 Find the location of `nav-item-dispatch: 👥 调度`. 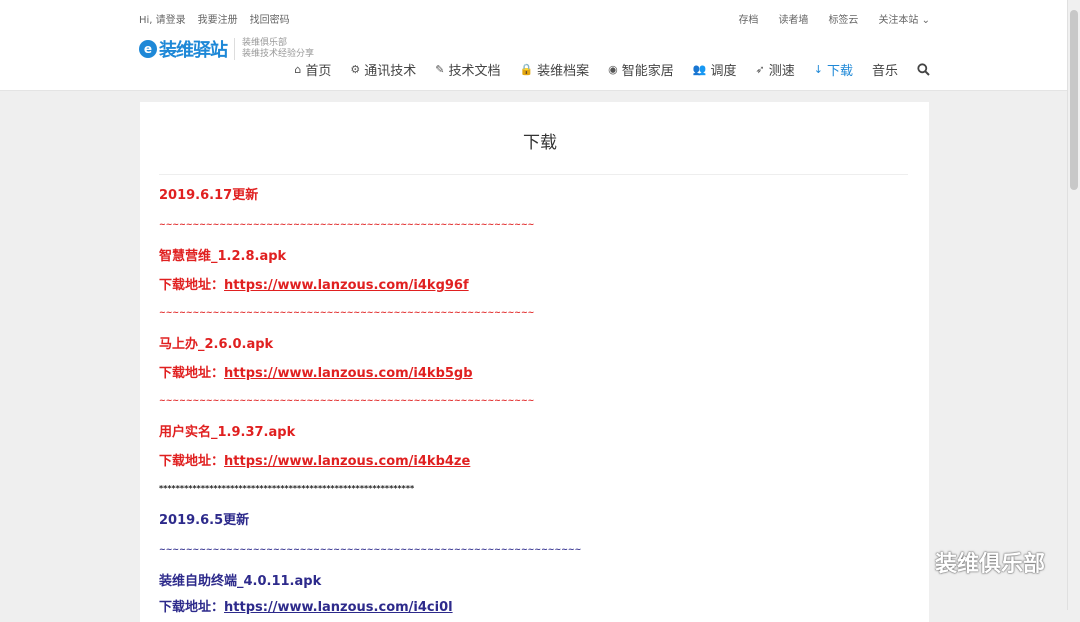

nav-item-dispatch: 👥 调度 is located at coordinates (715, 69).